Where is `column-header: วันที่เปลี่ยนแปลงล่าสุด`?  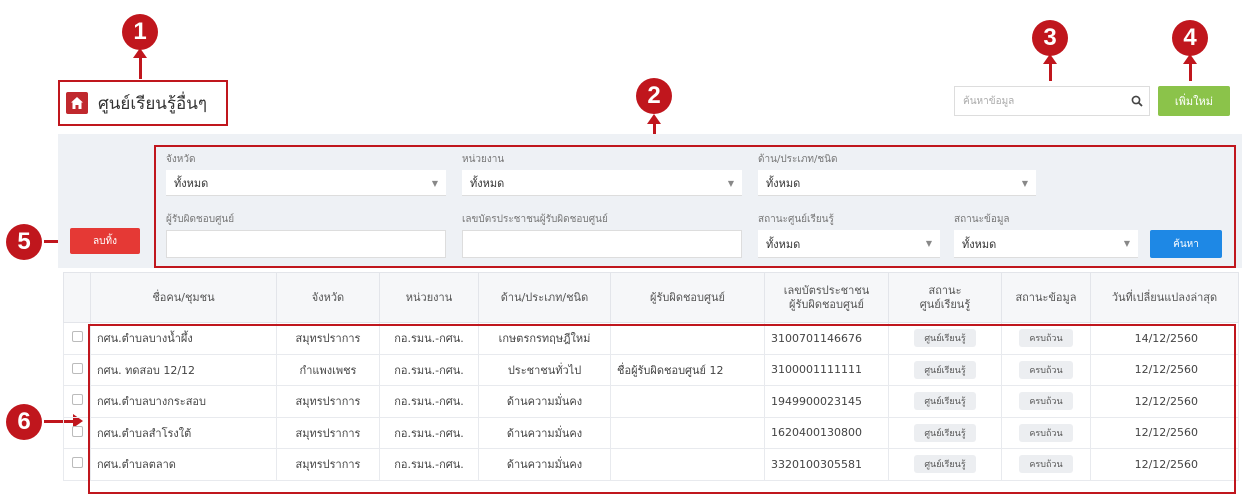
column-header: วันที่เปลี่ยนแปลงล่าสุด is located at coordinates (1164, 297).